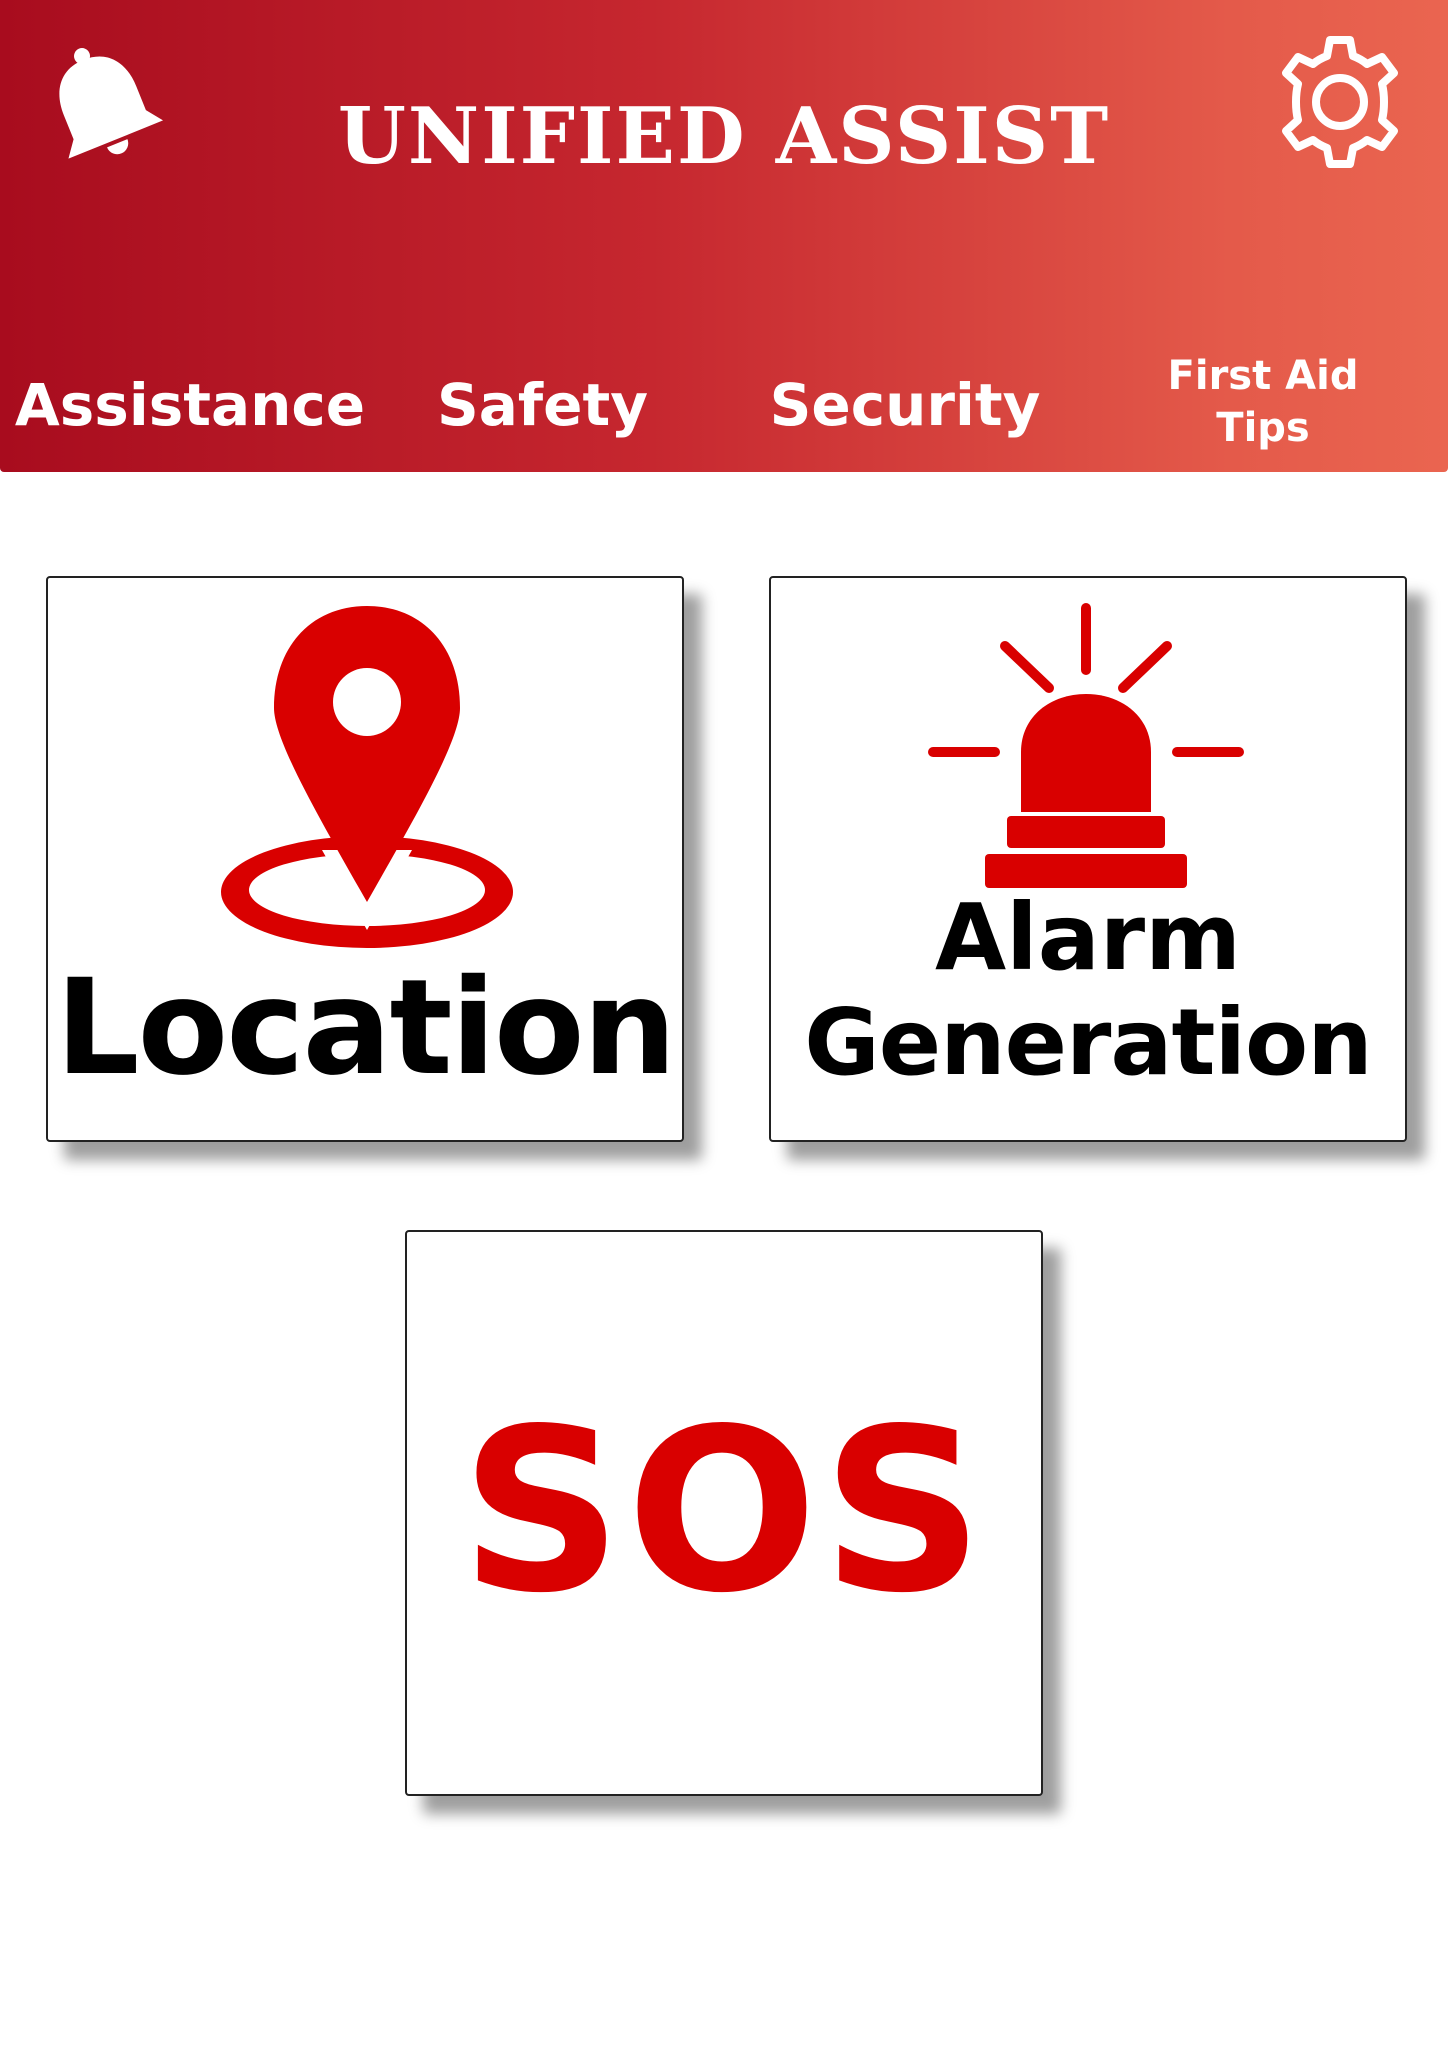  I want to click on gear-icon, so click(1340, 102).